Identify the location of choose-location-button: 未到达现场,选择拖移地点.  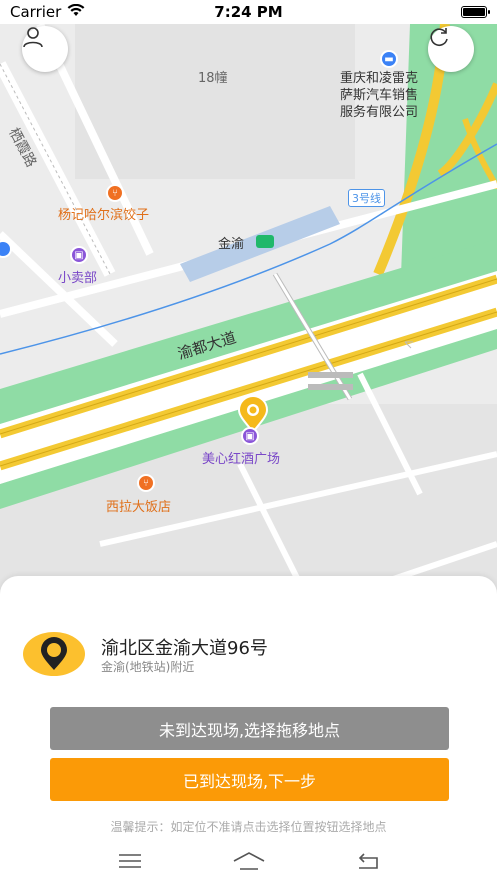
(249, 728).